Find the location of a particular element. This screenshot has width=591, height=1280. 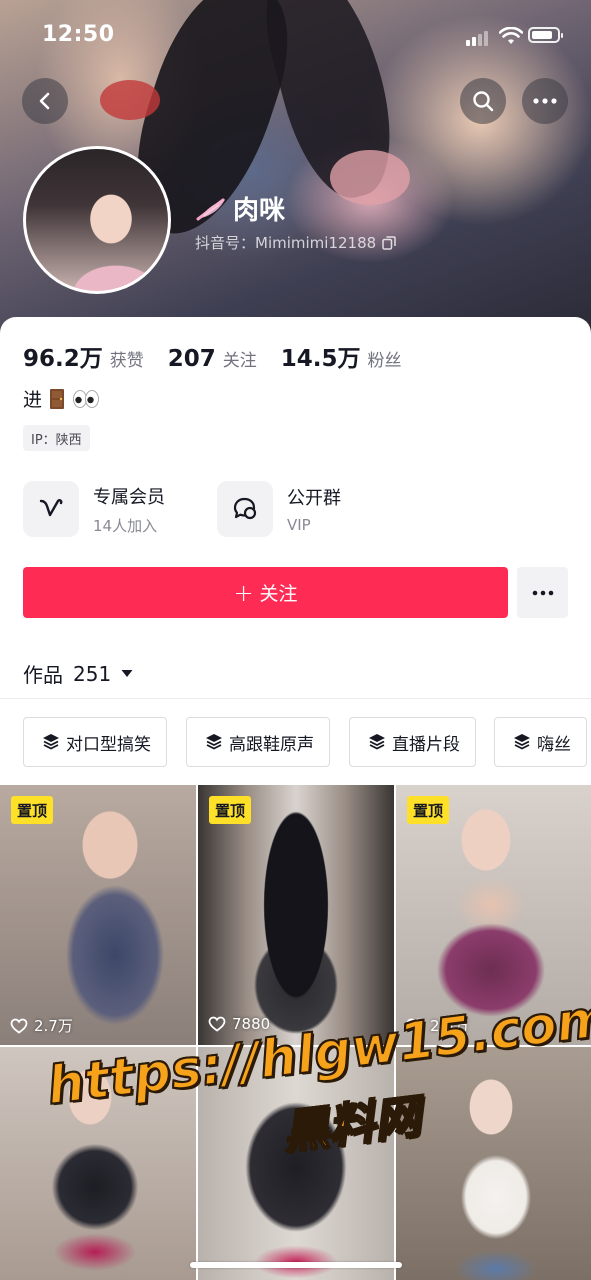

chevron-left-icon is located at coordinates (44, 101).